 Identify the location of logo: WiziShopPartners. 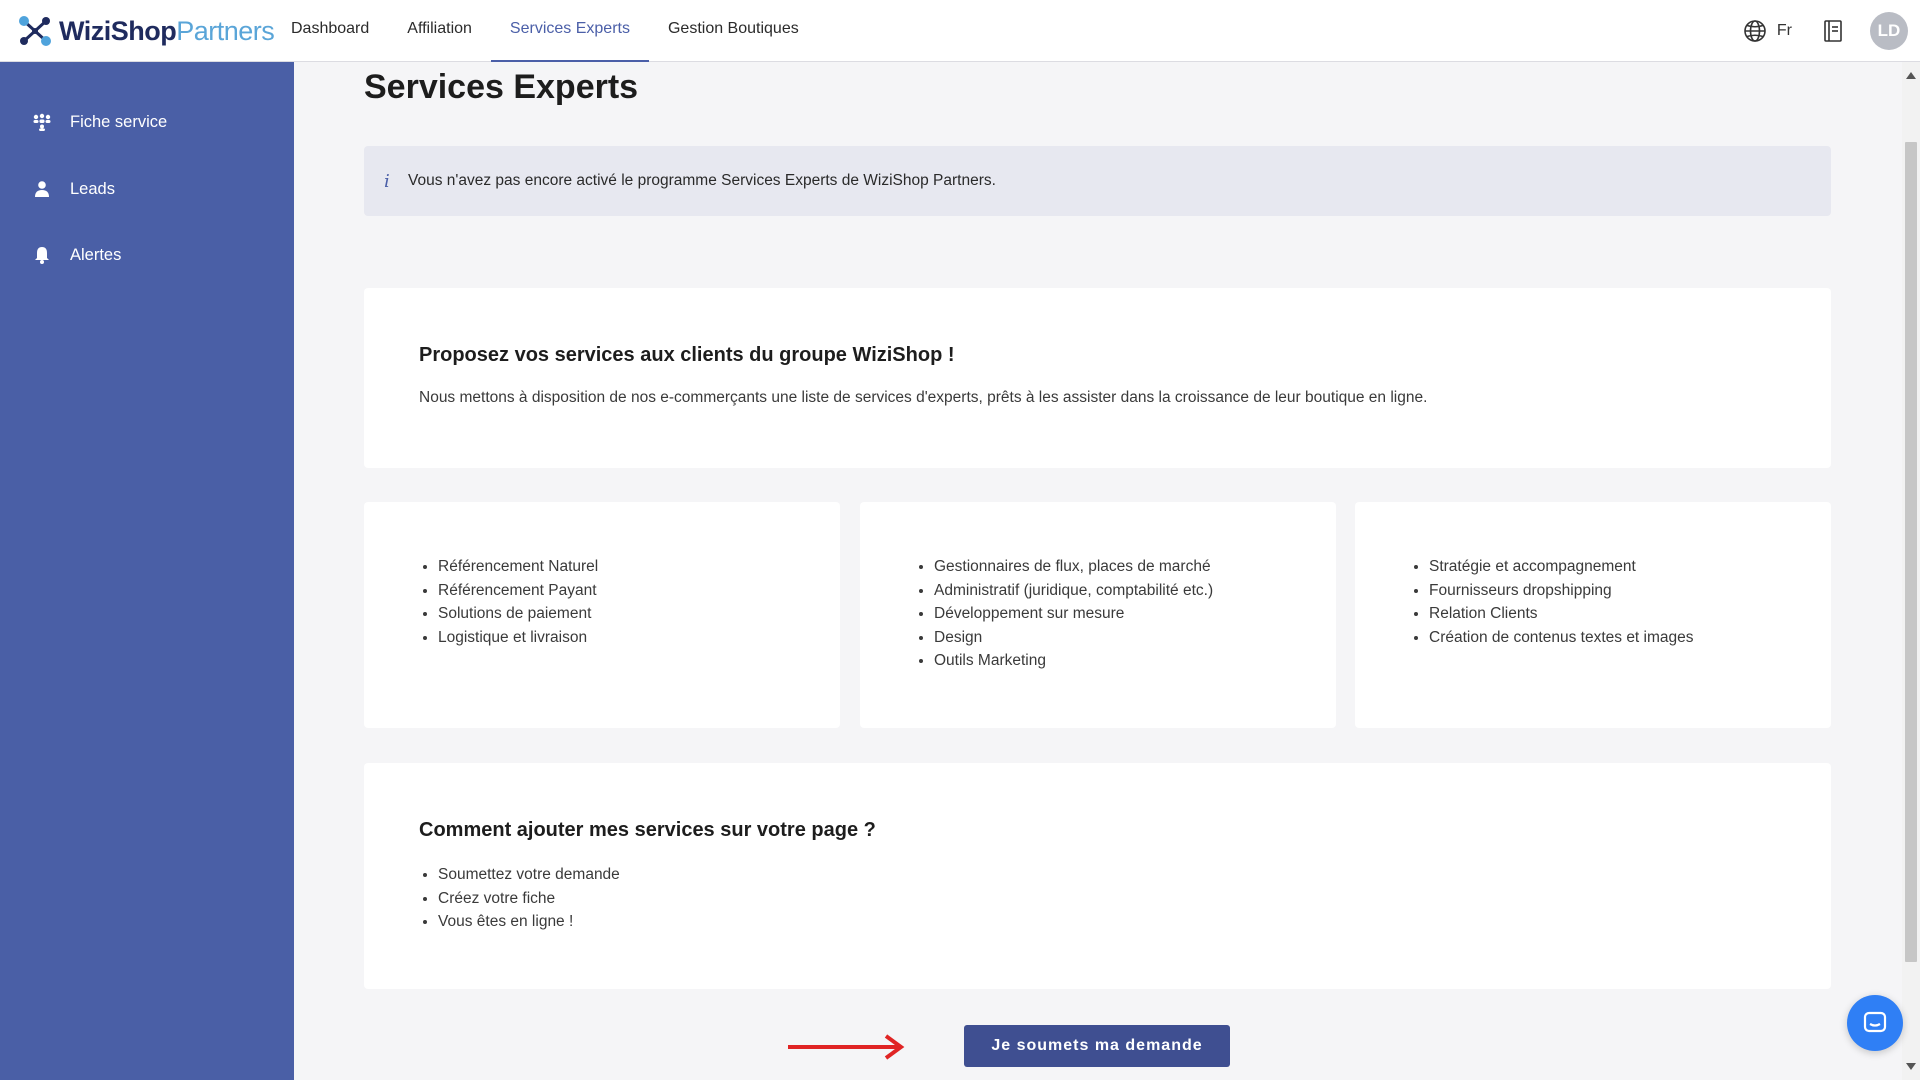
(146, 31).